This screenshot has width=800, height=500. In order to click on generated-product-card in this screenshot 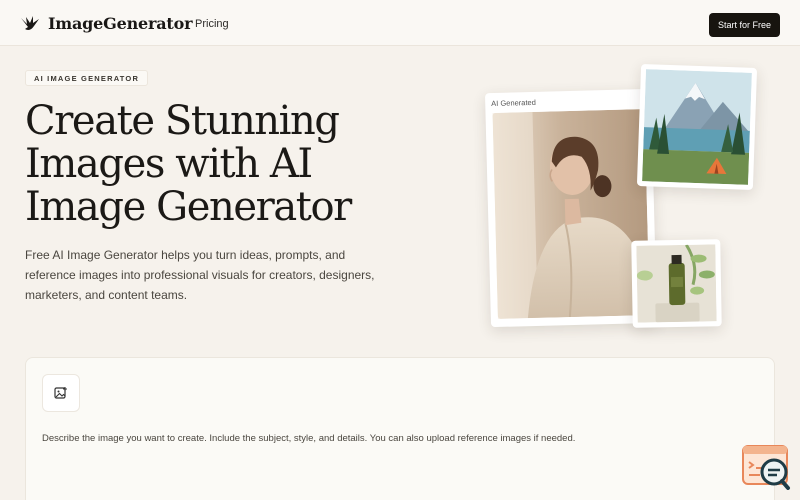, I will do `click(676, 283)`.